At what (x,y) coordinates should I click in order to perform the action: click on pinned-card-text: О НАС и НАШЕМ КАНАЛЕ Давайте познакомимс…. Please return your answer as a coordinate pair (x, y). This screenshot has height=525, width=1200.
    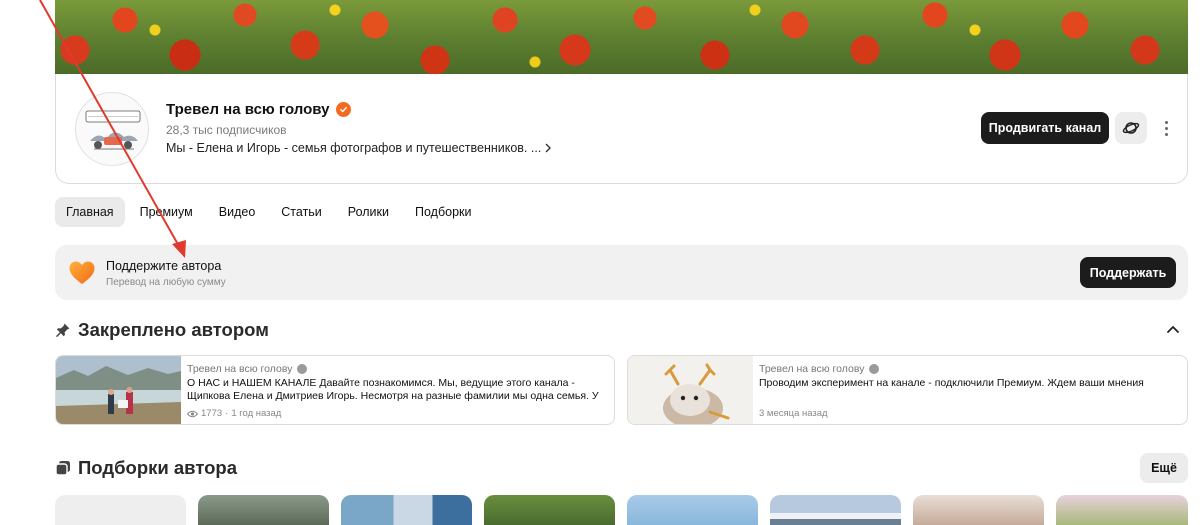
    Looking at the image, I should click on (393, 389).